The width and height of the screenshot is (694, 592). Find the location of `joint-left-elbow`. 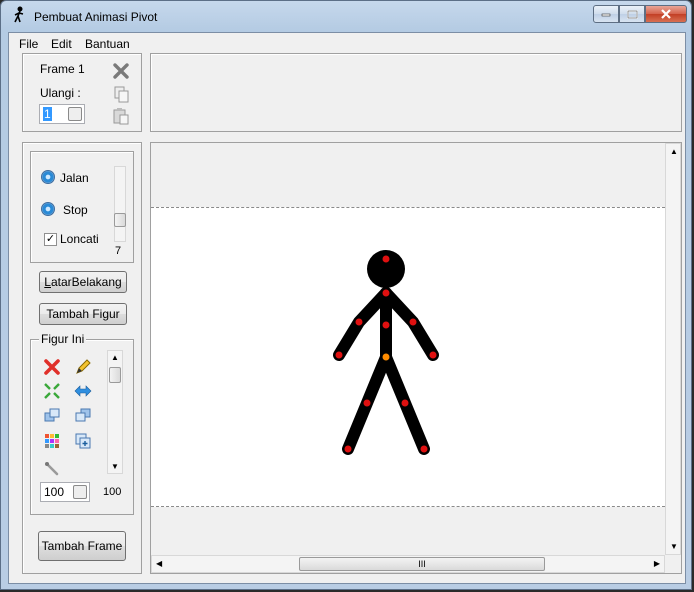

joint-left-elbow is located at coordinates (359, 322).